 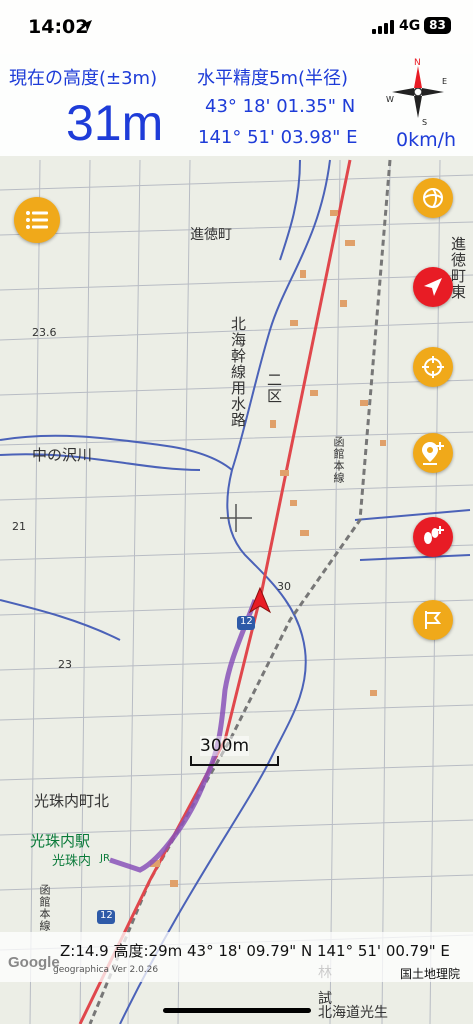 I want to click on app-version: geographica Ver 2.0.26, so click(x=106, y=970).